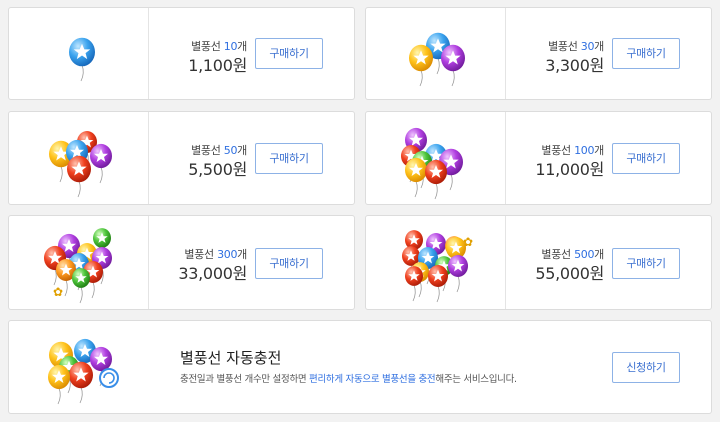  I want to click on apply-button: 신청하기, so click(646, 367).